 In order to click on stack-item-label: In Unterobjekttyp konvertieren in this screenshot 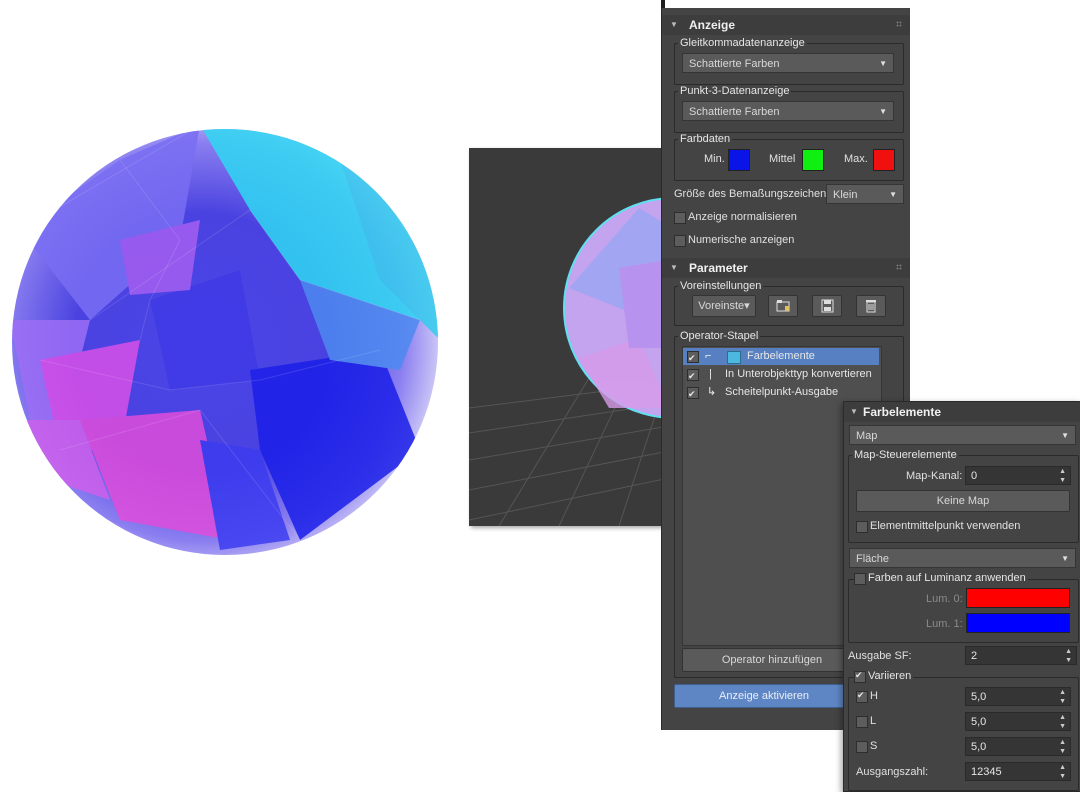, I will do `click(798, 374)`.